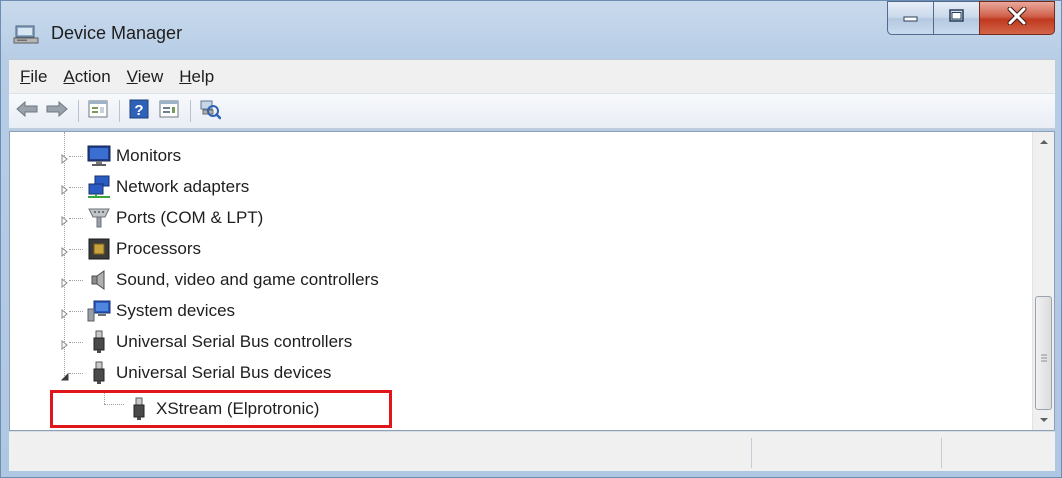 The height and width of the screenshot is (478, 1062). What do you see at coordinates (1043, 281) in the screenshot?
I see `vertical-scrollbar` at bounding box center [1043, 281].